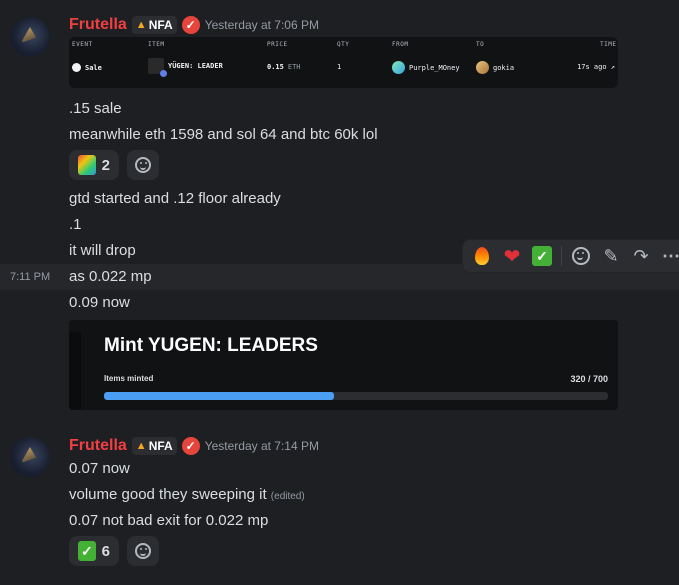 The width and height of the screenshot is (679, 585). What do you see at coordinates (99, 302) in the screenshot?
I see `message-text: 0.09 now` at bounding box center [99, 302].